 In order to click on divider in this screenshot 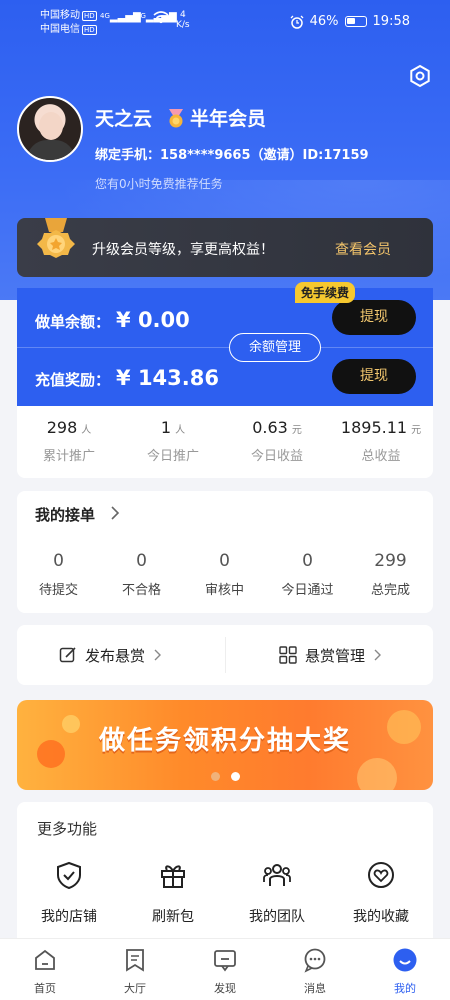, I will do `click(225, 655)`.